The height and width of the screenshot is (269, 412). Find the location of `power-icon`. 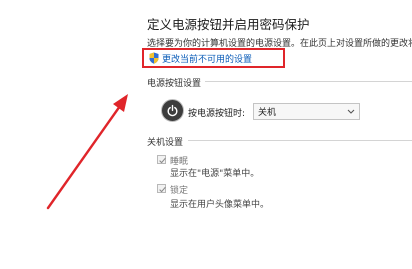

power-icon is located at coordinates (172, 110).